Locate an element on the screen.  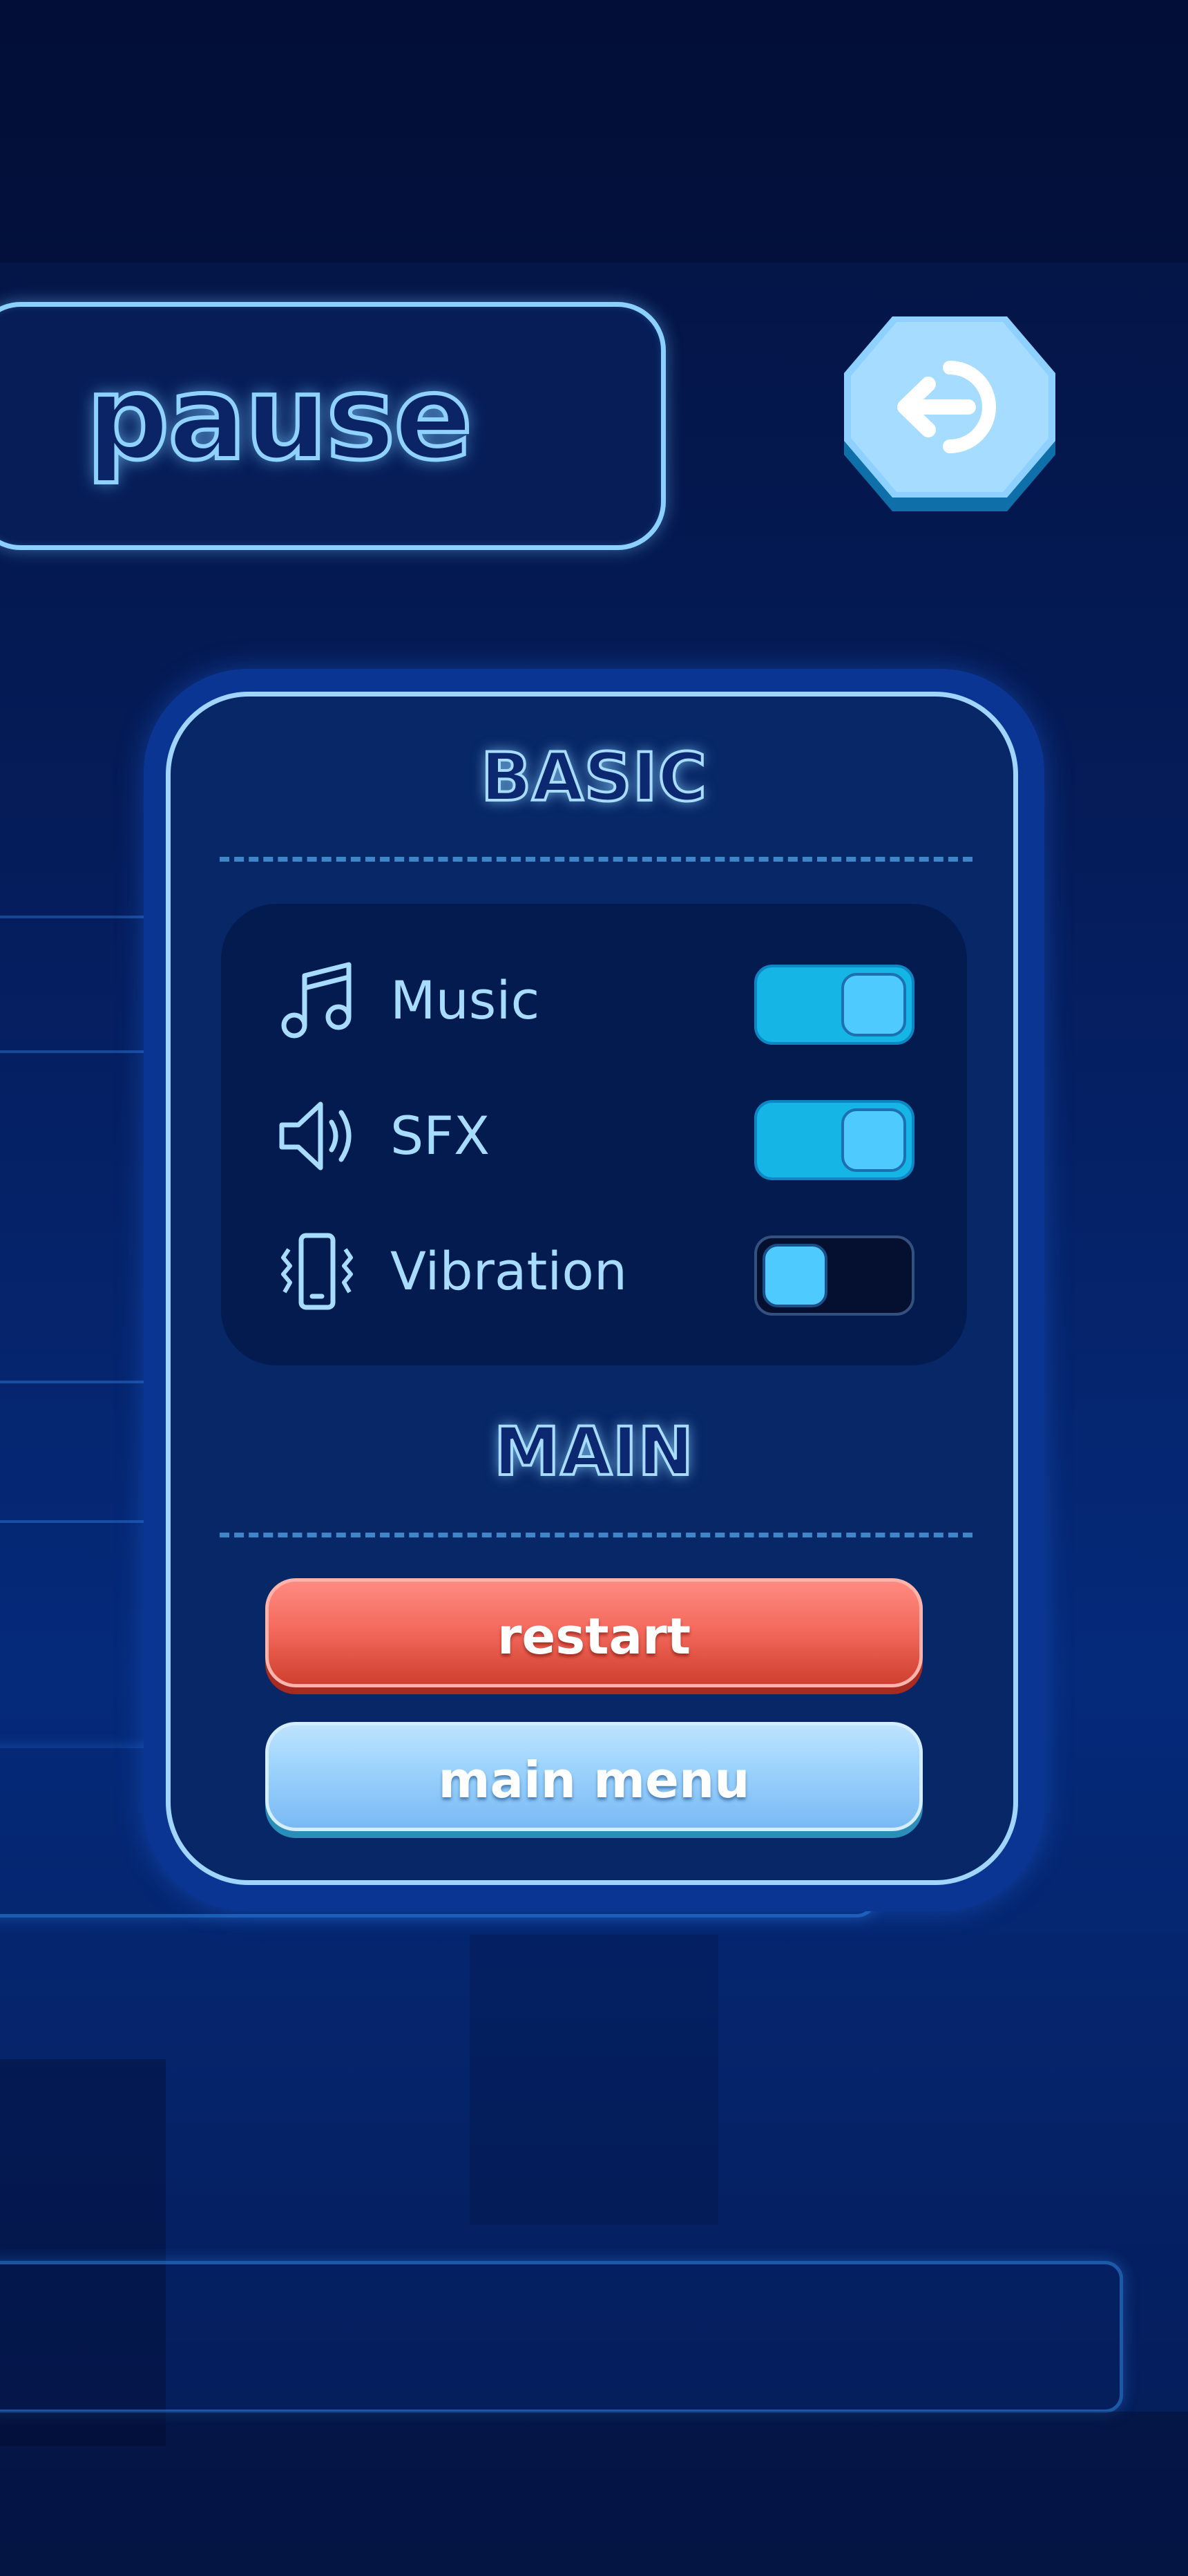
music-toggle is located at coordinates (834, 1005).